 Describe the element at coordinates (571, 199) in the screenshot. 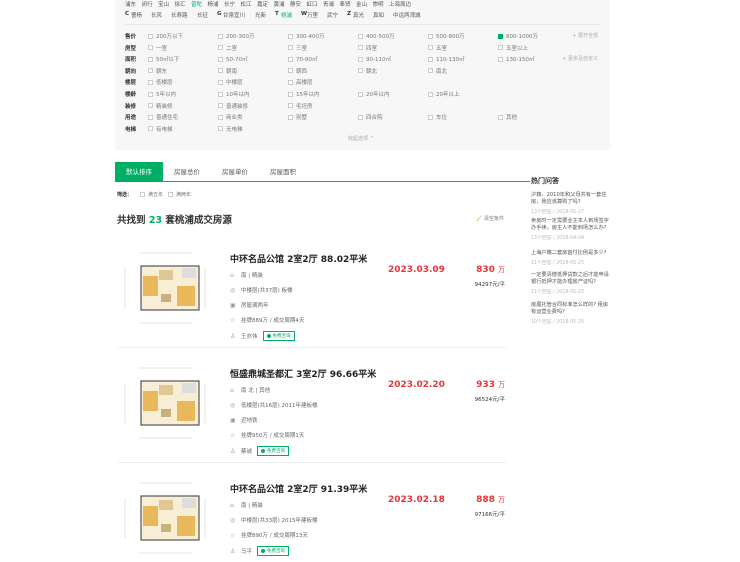

I see `qa-question-link: 沪籍，2010年和父母共有一套住房，我应该算购了吗?` at that location.